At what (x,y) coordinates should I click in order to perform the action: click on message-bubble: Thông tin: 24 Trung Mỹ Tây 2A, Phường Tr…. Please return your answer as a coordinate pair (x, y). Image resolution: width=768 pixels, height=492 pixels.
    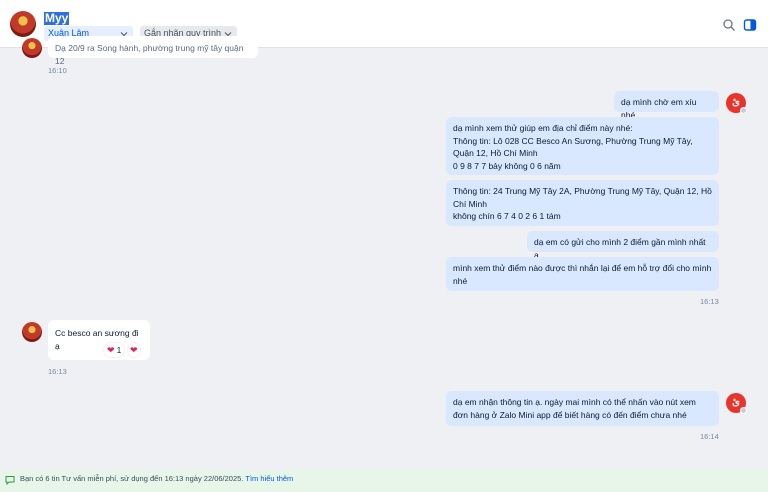
    Looking at the image, I should click on (582, 203).